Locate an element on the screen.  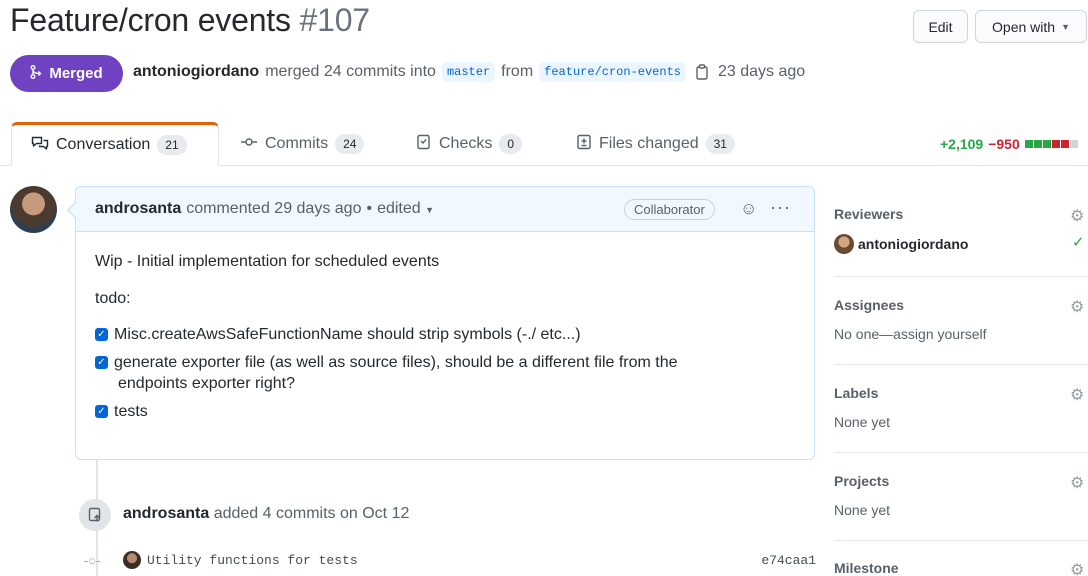
merge-age: 23 days ago is located at coordinates (761, 71).